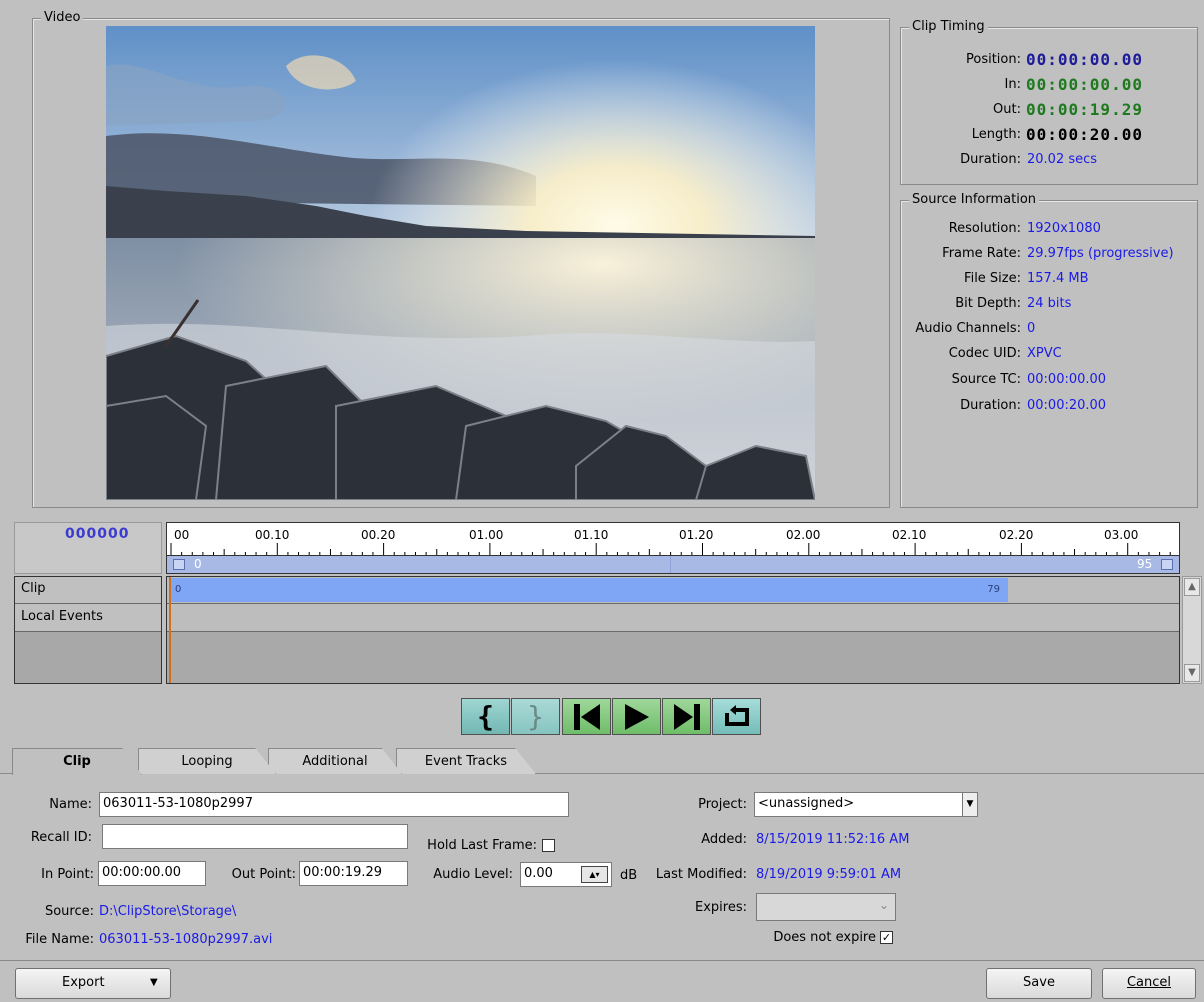 This screenshot has height=1002, width=1204. Describe the element at coordinates (83, 982) in the screenshot. I see `export-button-label: Export` at that location.